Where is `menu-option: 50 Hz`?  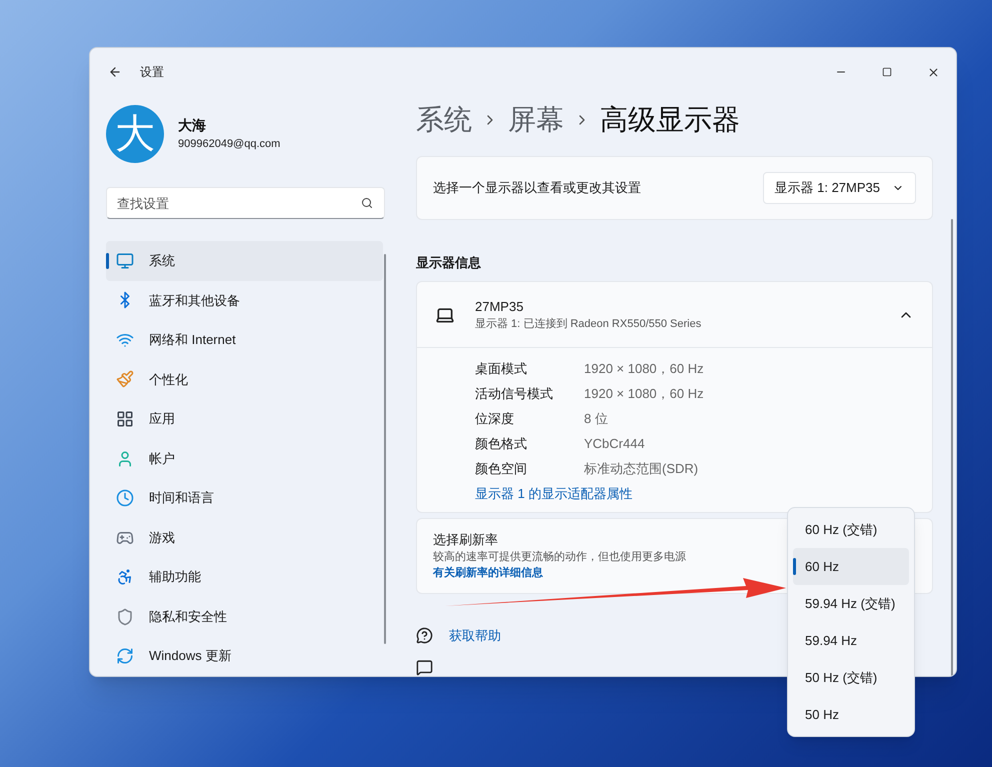
menu-option: 50 Hz is located at coordinates (851, 714).